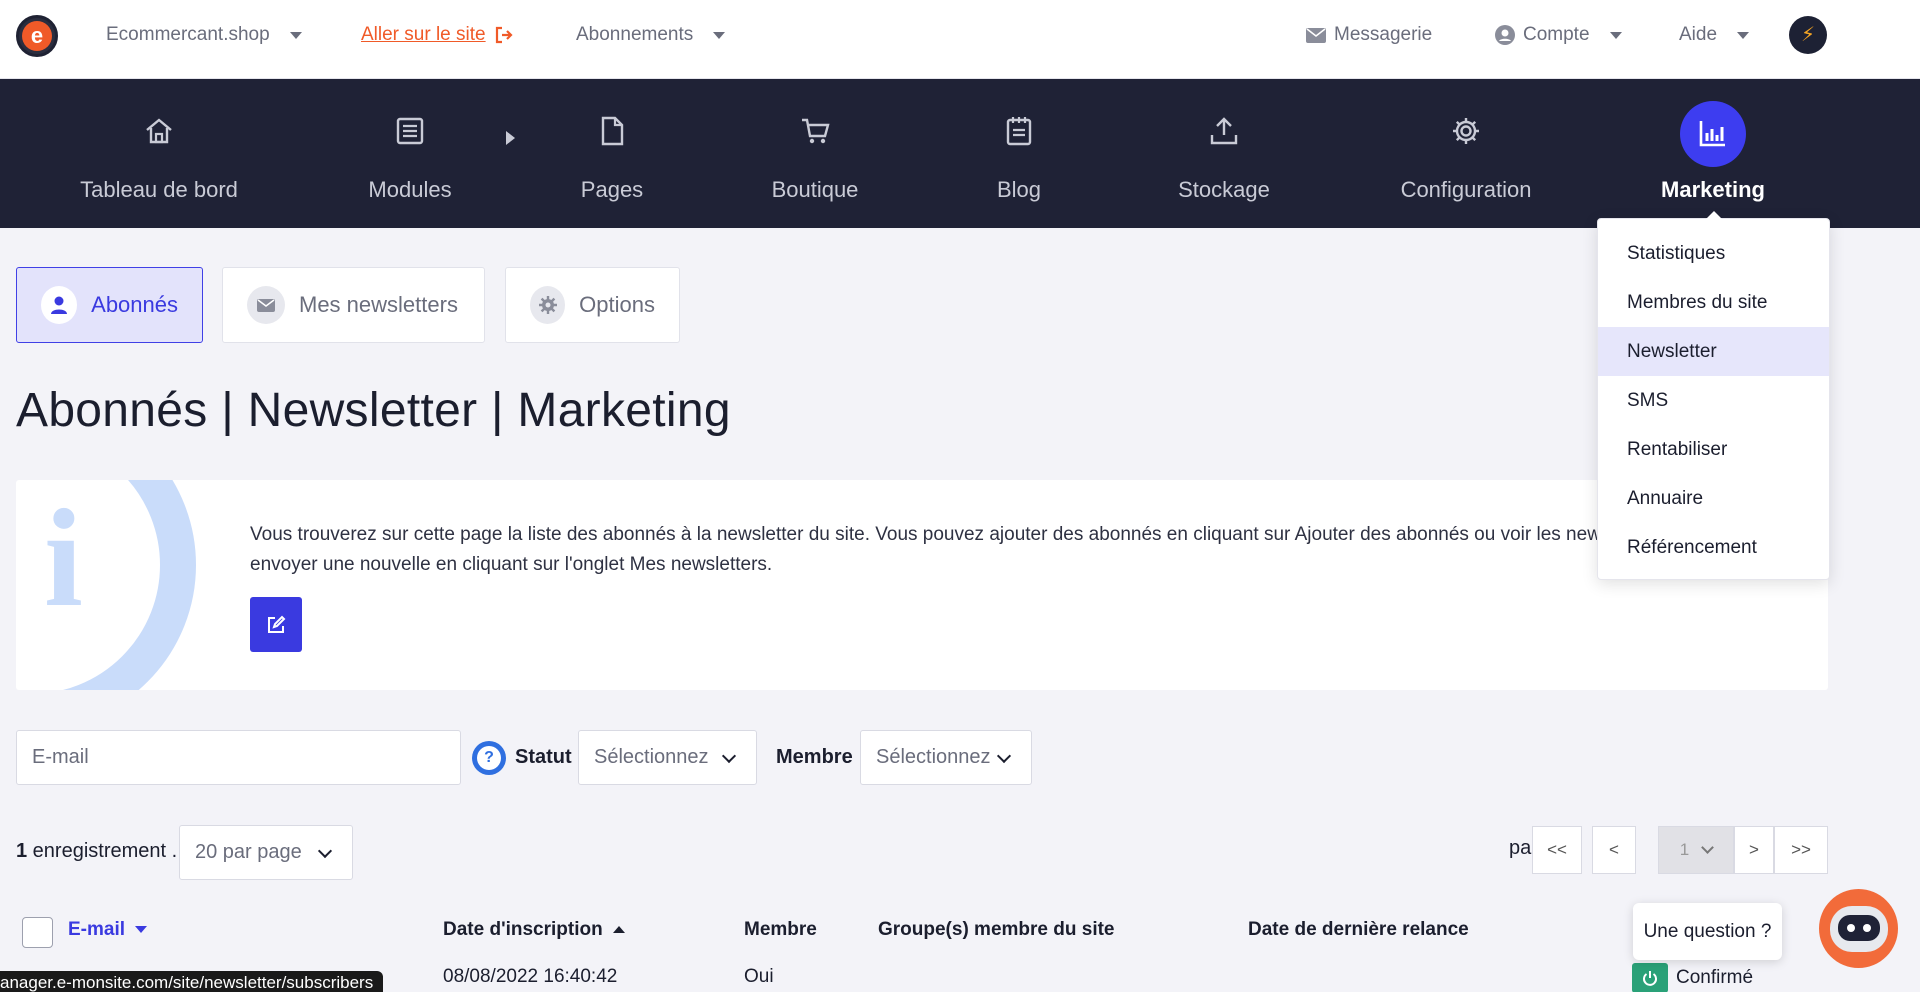 Image resolution: width=1920 pixels, height=992 pixels. I want to click on column-header-groups: Groupe(s) membre du site, so click(996, 929).